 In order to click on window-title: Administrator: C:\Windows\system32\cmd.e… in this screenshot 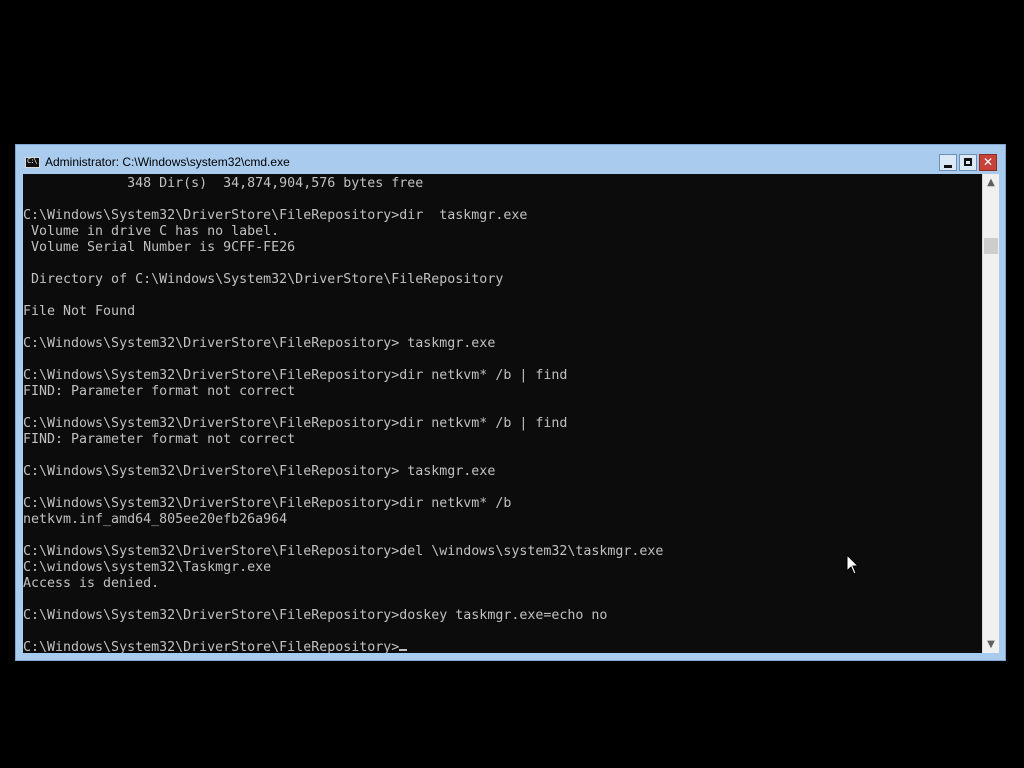, I will do `click(167, 162)`.